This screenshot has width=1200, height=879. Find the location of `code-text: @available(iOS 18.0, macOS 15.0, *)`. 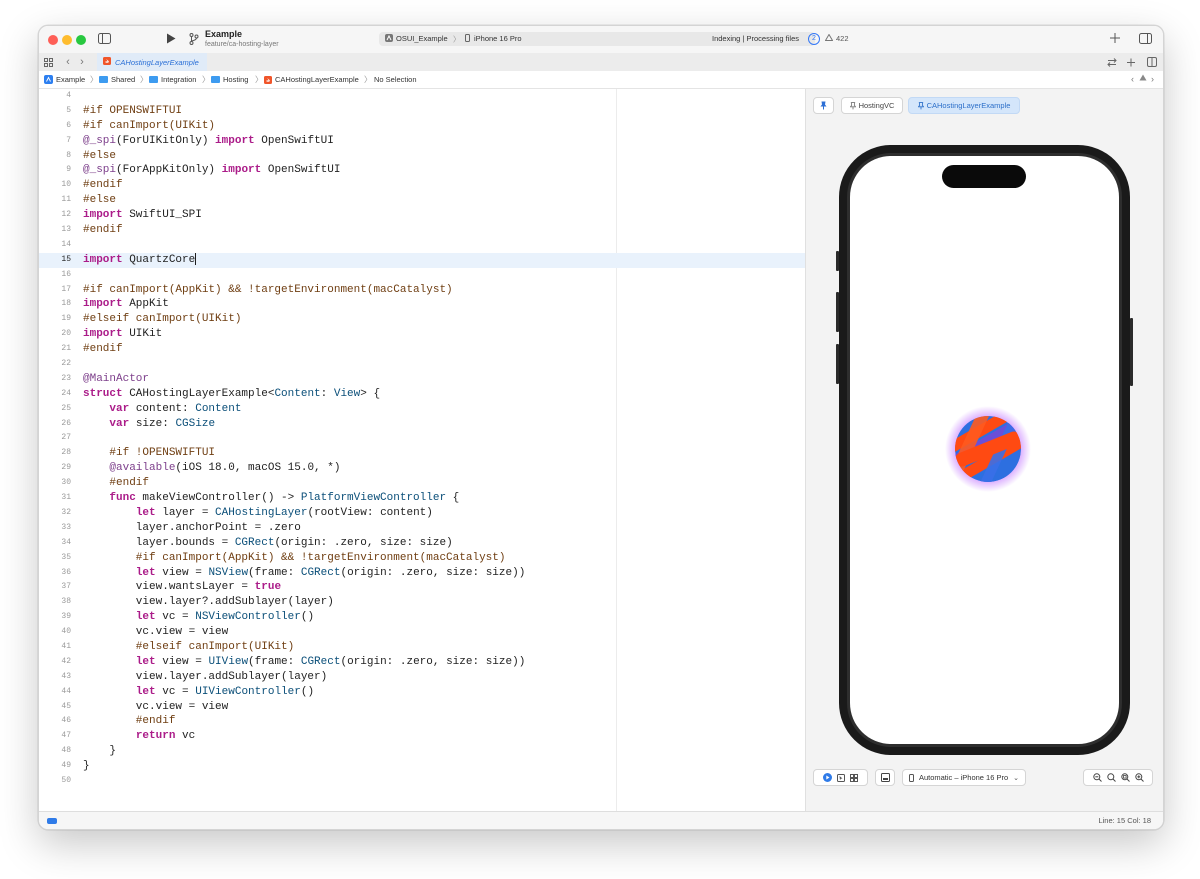

code-text: @available(iOS 18.0, macOS 15.0, *) is located at coordinates (211, 468).